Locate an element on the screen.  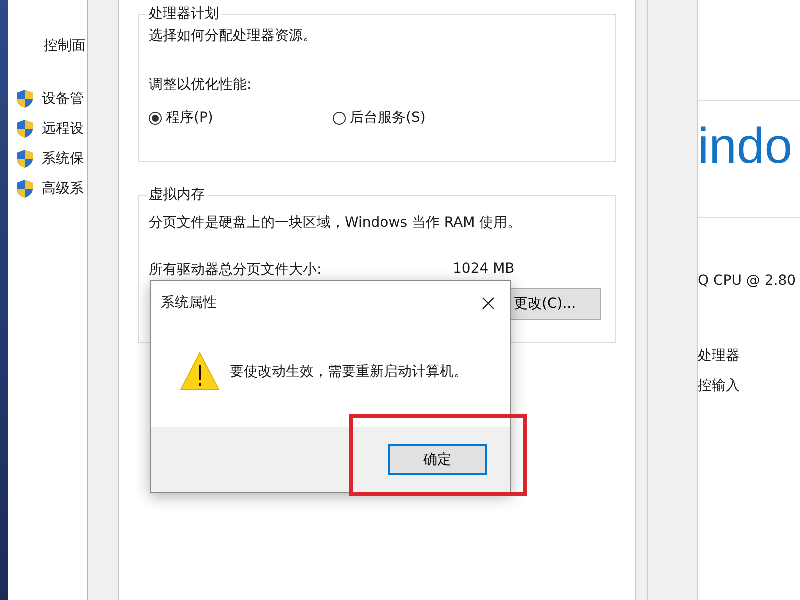
nav-link: 远程设 is located at coordinates (63, 129).